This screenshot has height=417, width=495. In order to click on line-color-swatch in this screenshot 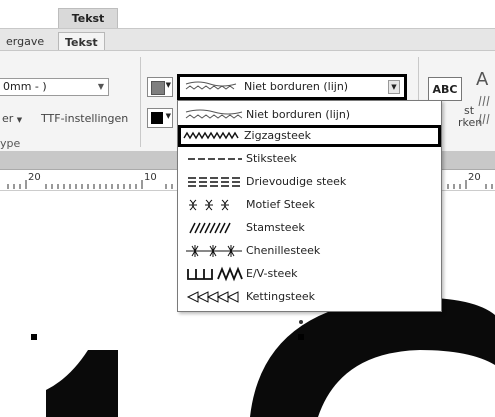, I will do `click(158, 88)`.